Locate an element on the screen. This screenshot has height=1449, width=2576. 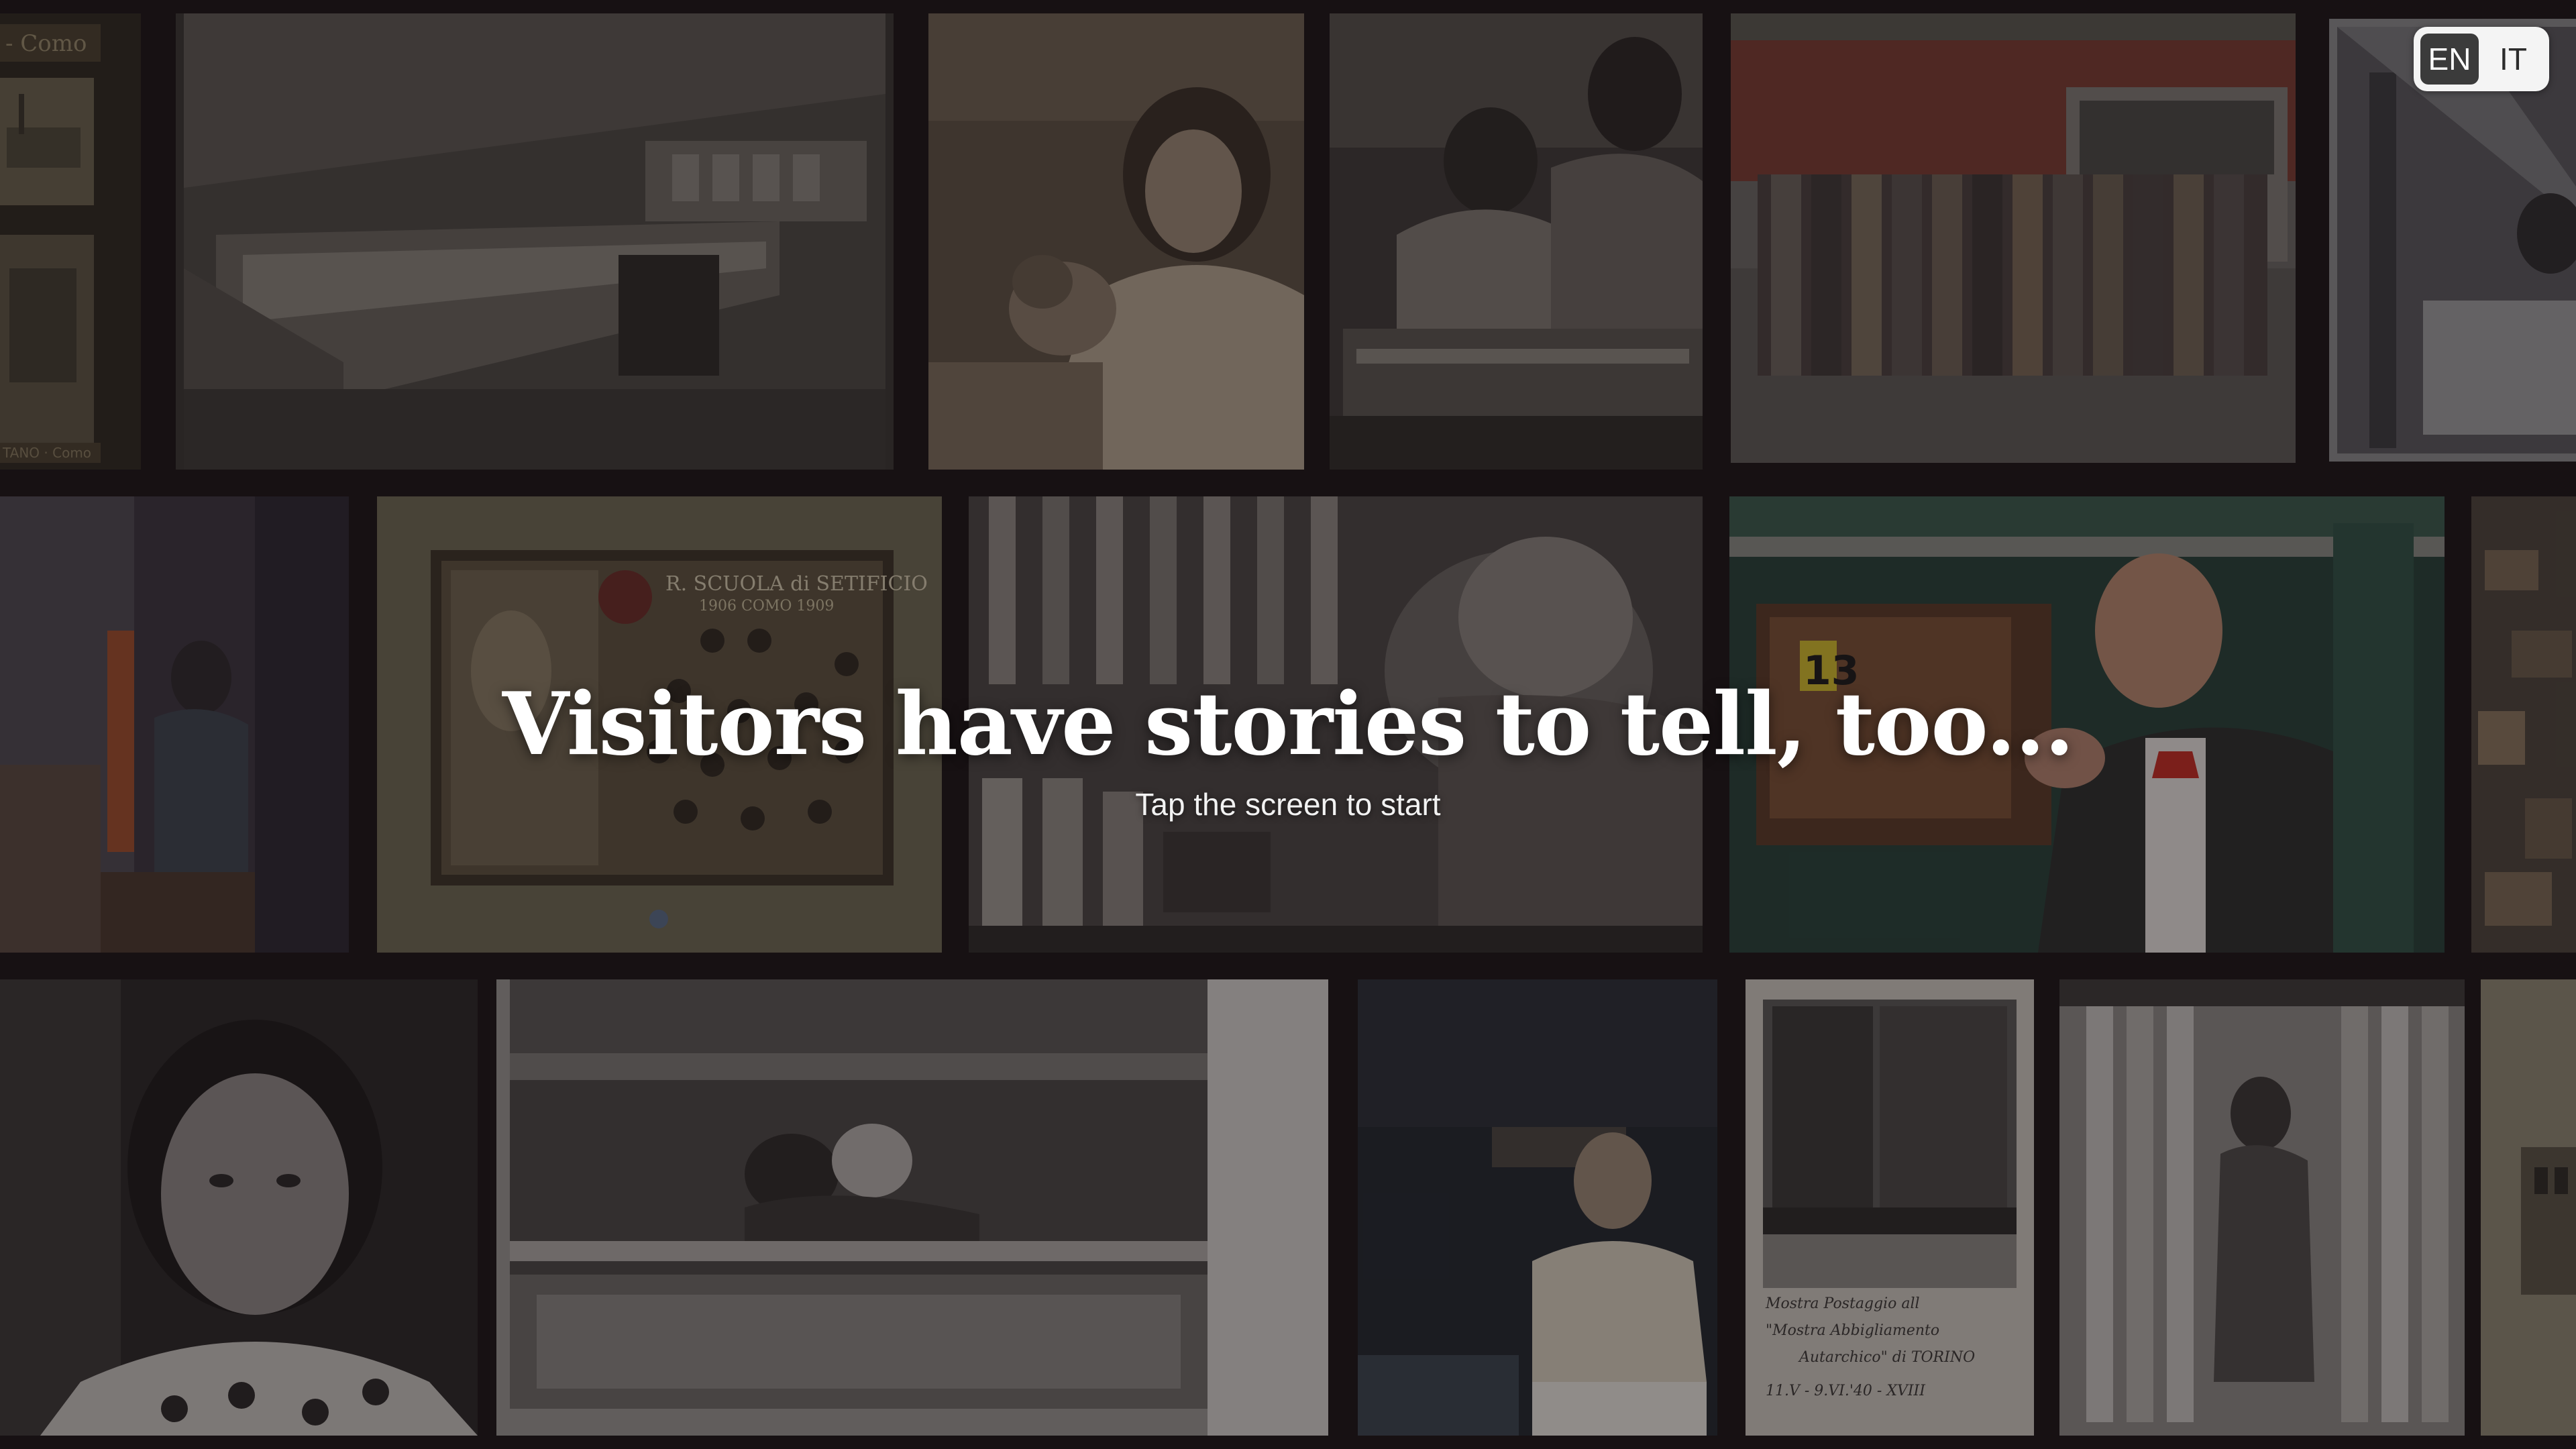
photo-building-facade is located at coordinates (2528, 1207).